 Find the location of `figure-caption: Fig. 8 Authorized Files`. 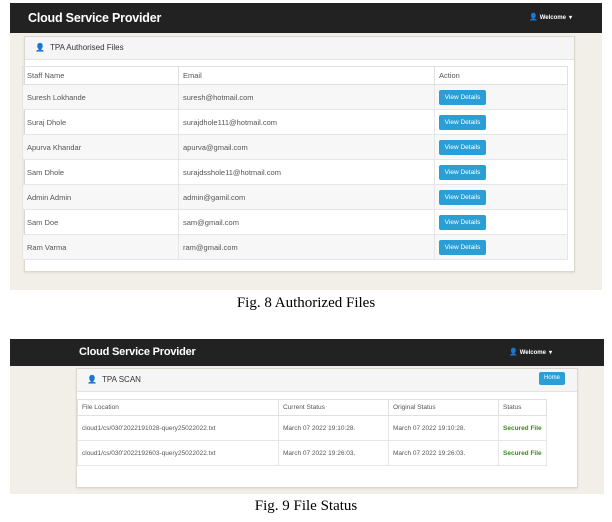

figure-caption: Fig. 8 Authorized Files is located at coordinates (306, 303).